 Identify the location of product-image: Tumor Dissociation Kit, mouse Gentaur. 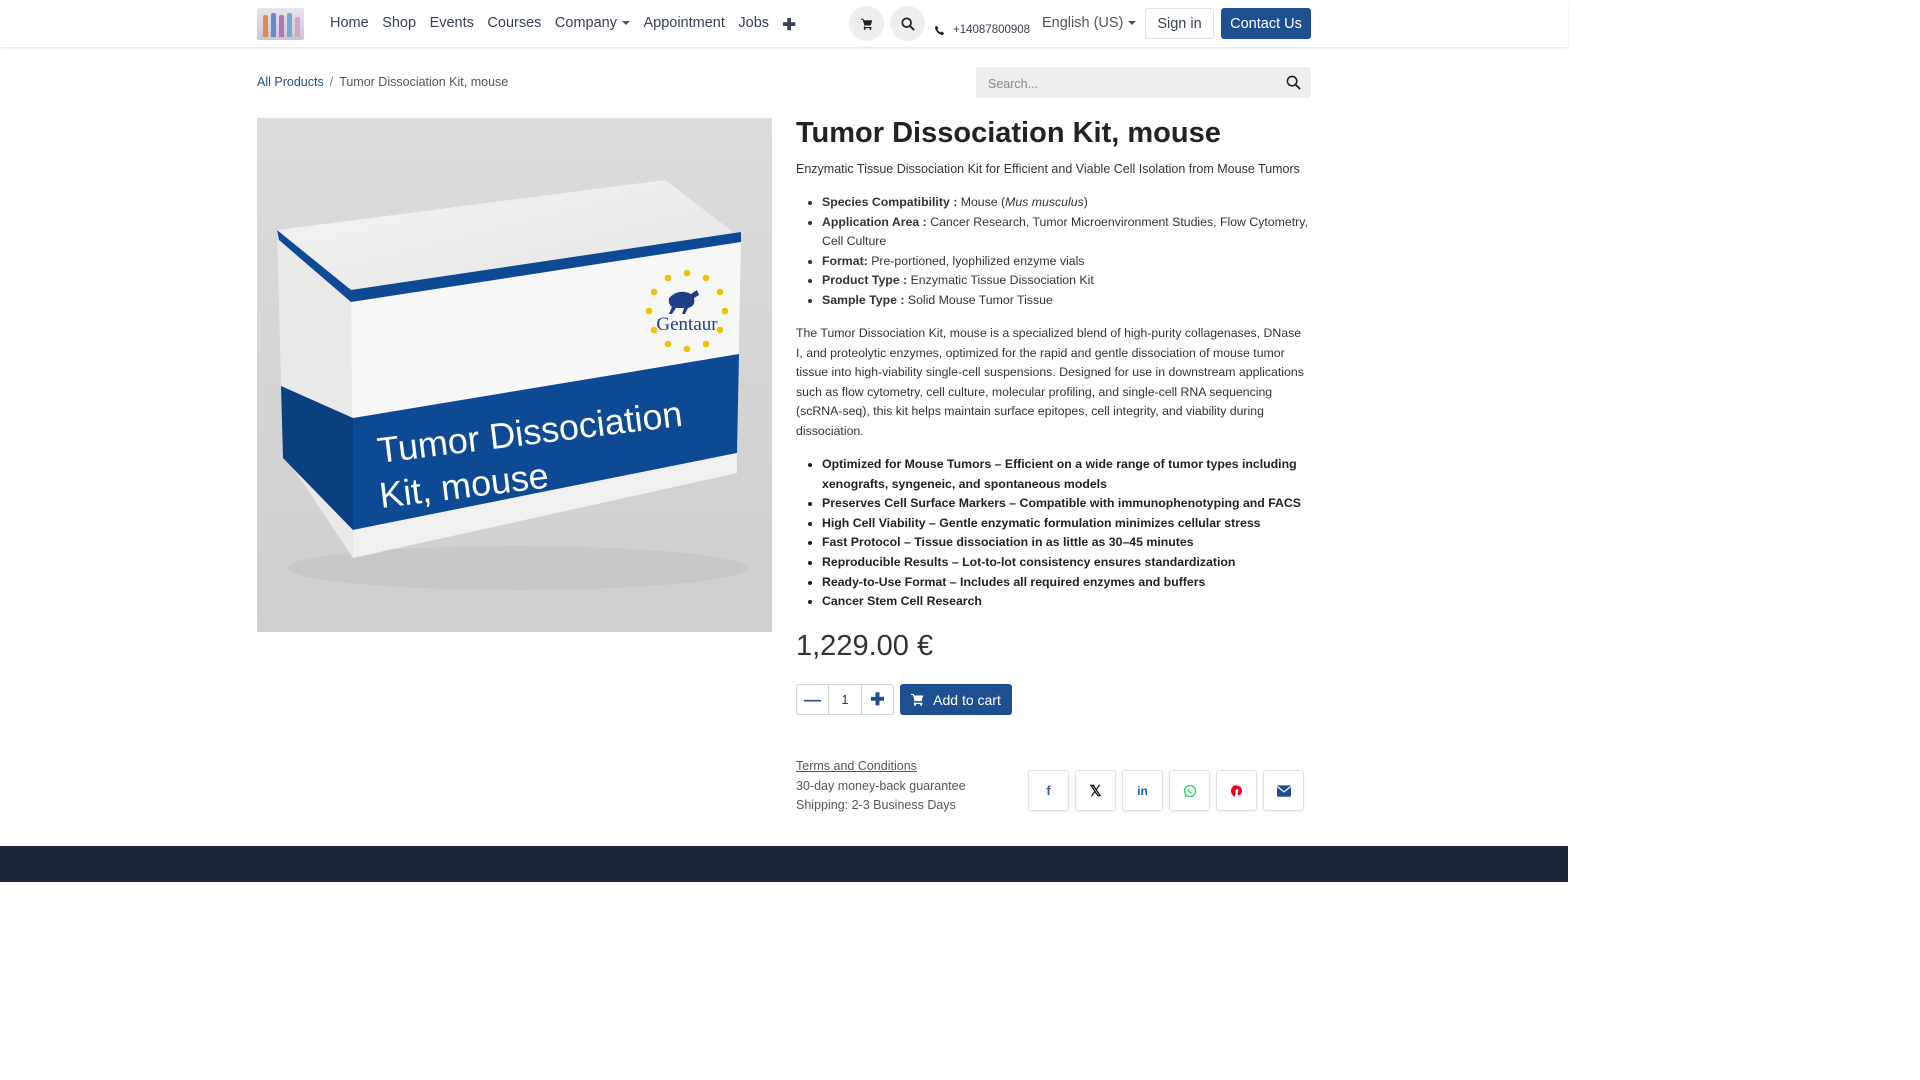
(514, 375).